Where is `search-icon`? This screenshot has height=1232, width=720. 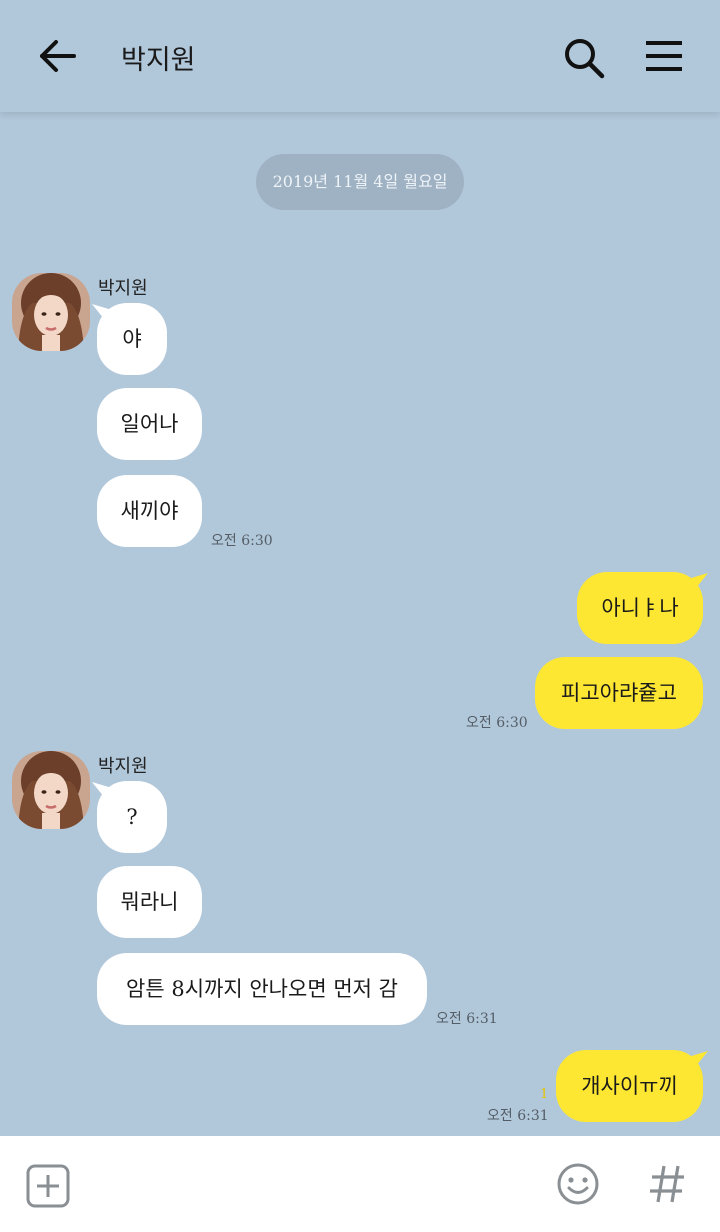
search-icon is located at coordinates (585, 59).